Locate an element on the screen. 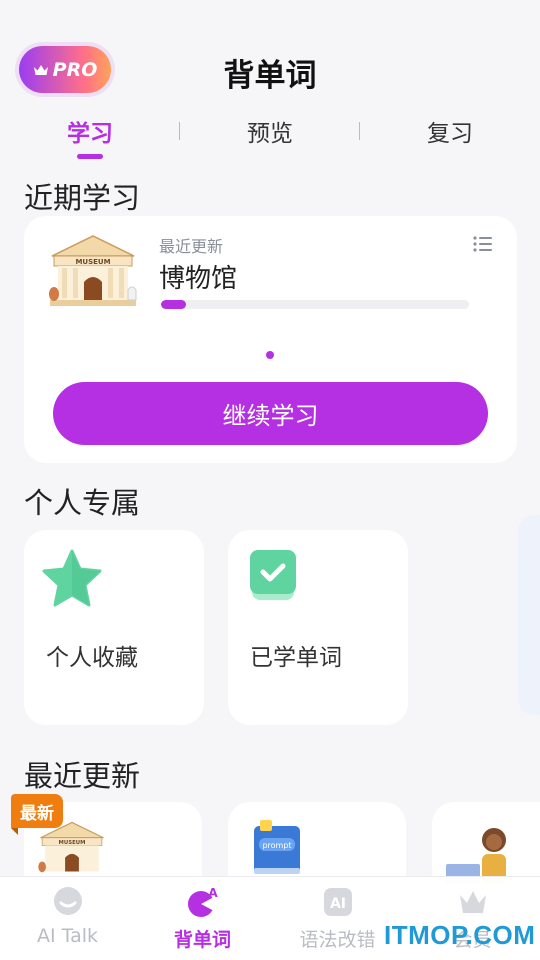 The height and width of the screenshot is (960, 540). tabbar-item-vocab: A 背单词 is located at coordinates (202, 918).